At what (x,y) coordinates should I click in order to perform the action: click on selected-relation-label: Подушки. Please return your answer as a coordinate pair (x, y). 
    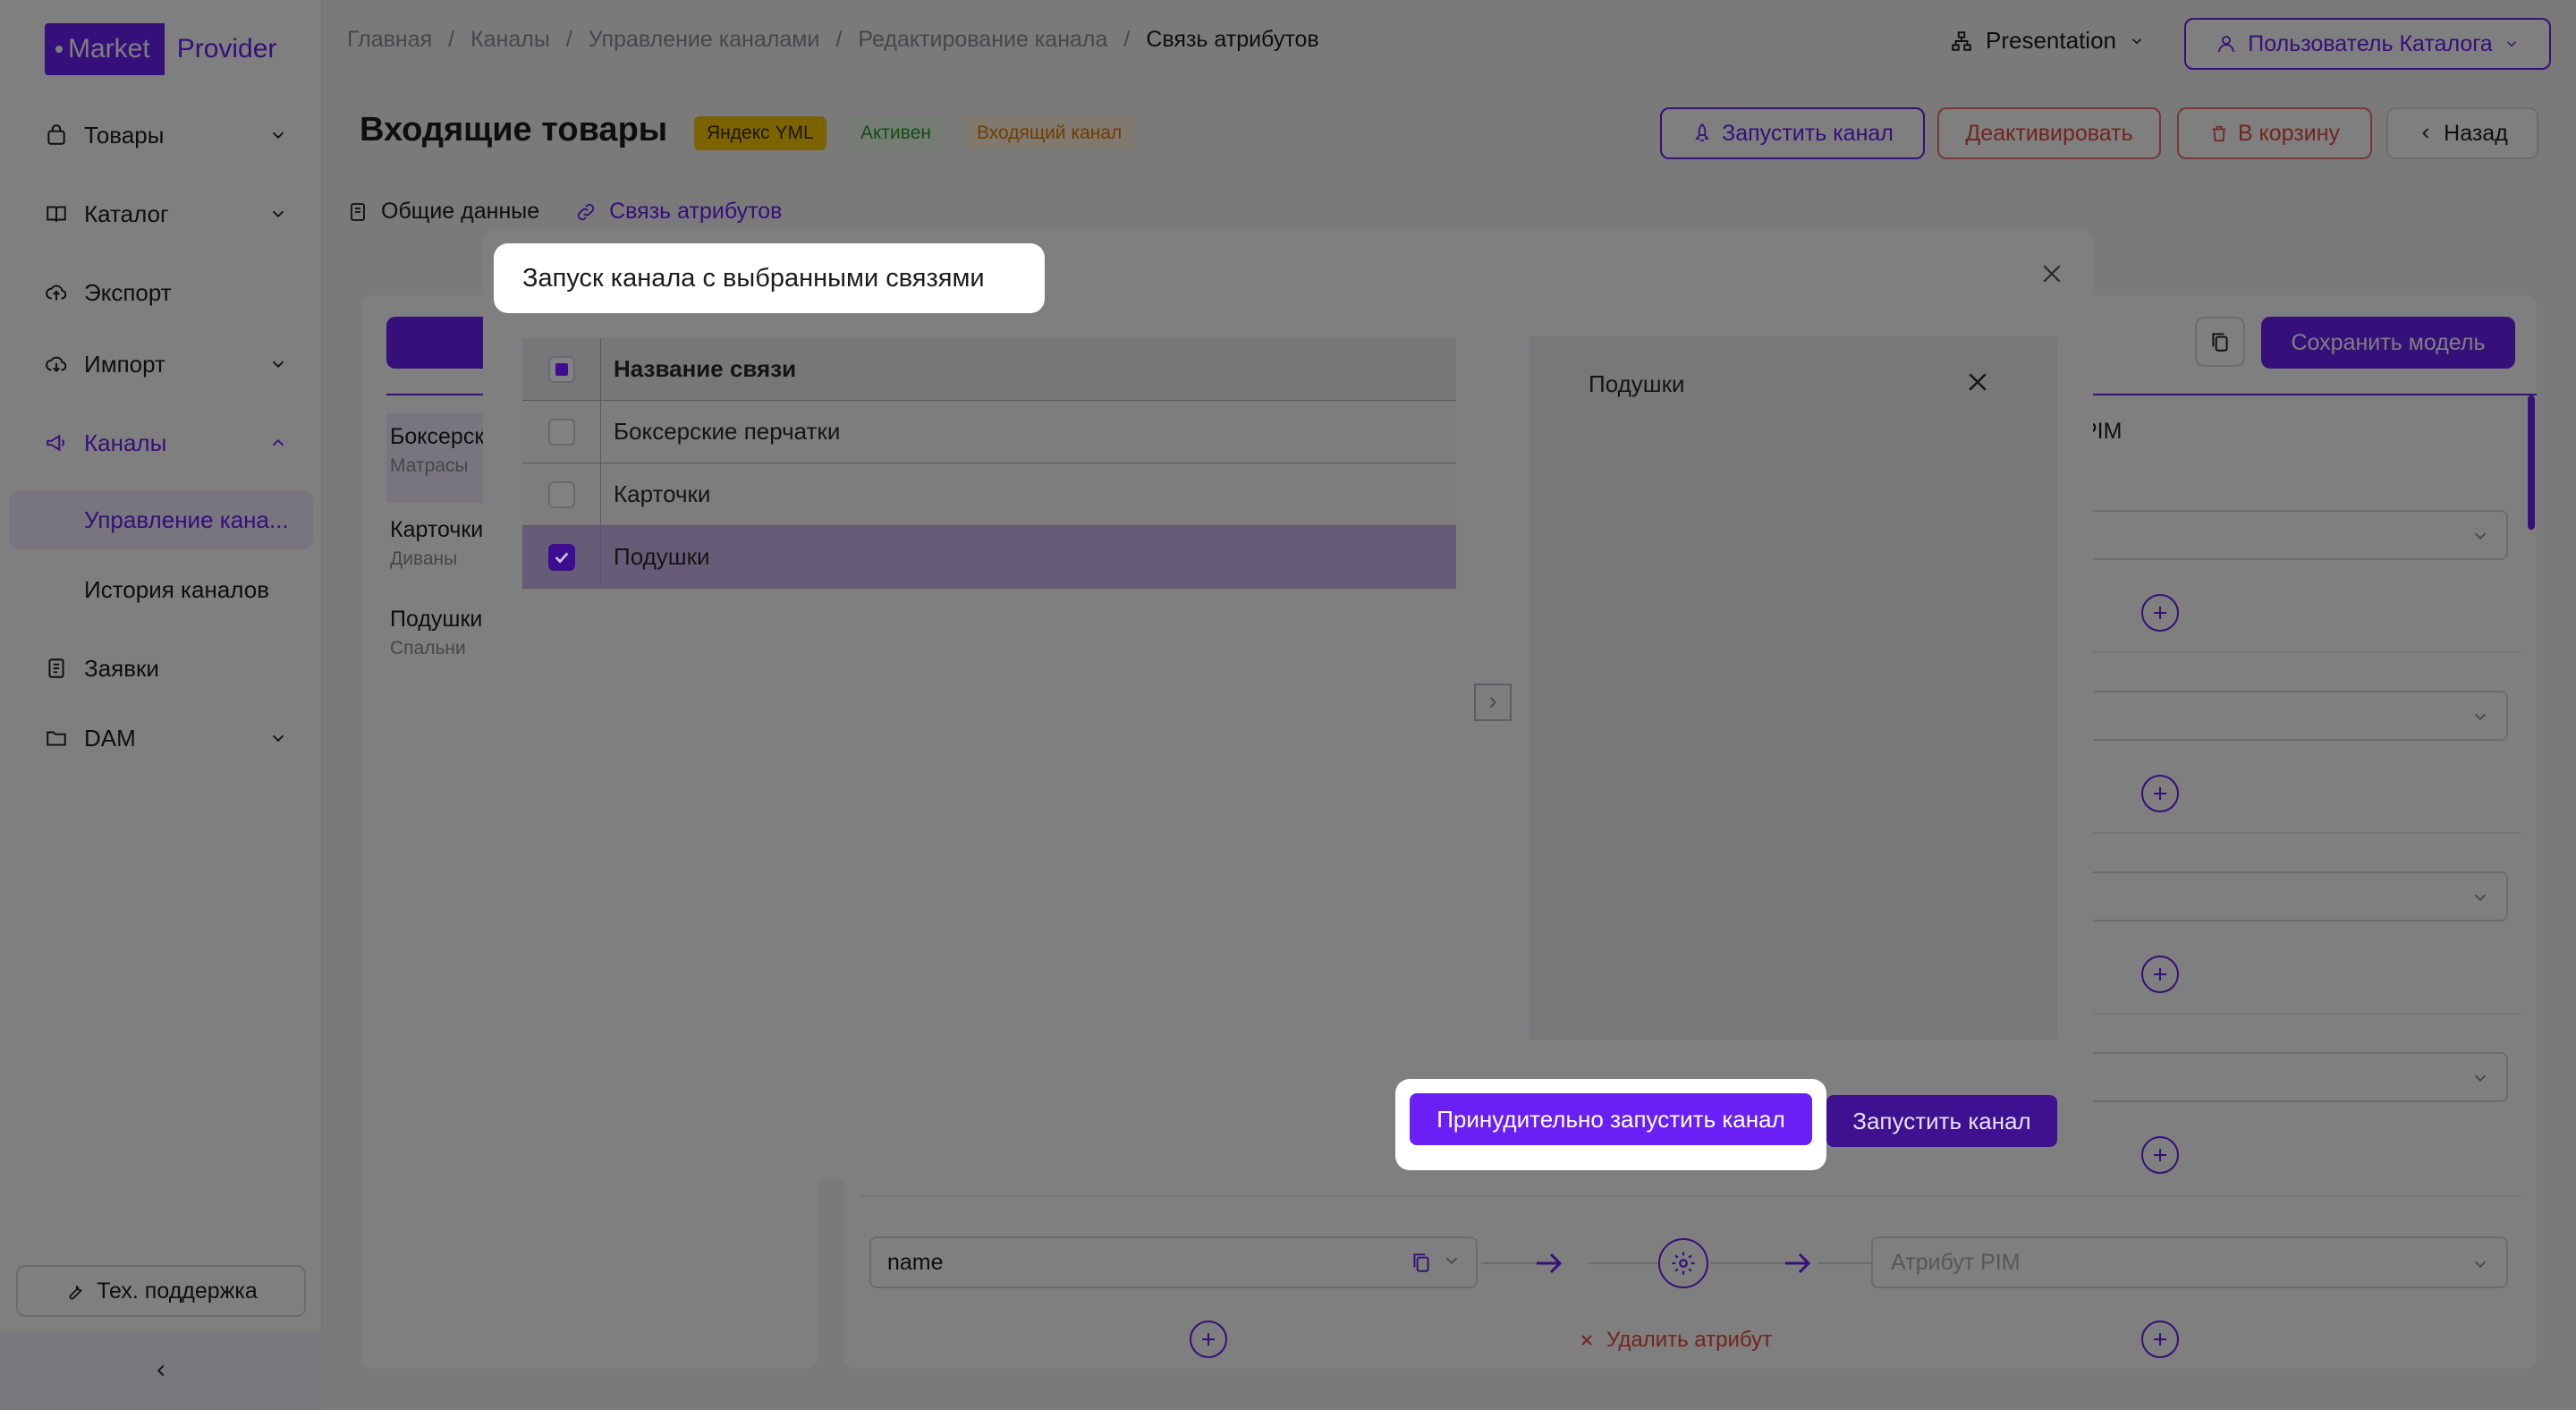
    Looking at the image, I should click on (1637, 383).